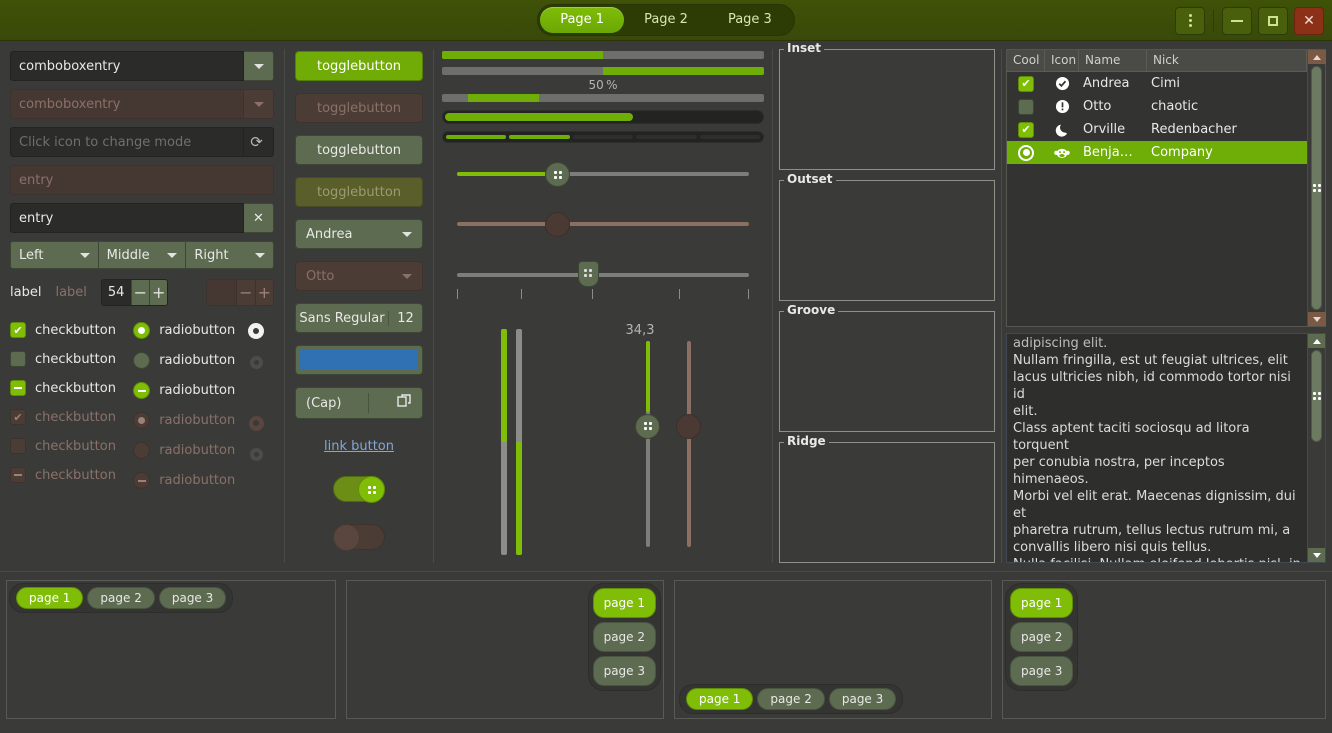 This screenshot has width=1332, height=733. Describe the element at coordinates (720, 699) in the screenshot. I see `notebook3-tab-1: page 1` at that location.